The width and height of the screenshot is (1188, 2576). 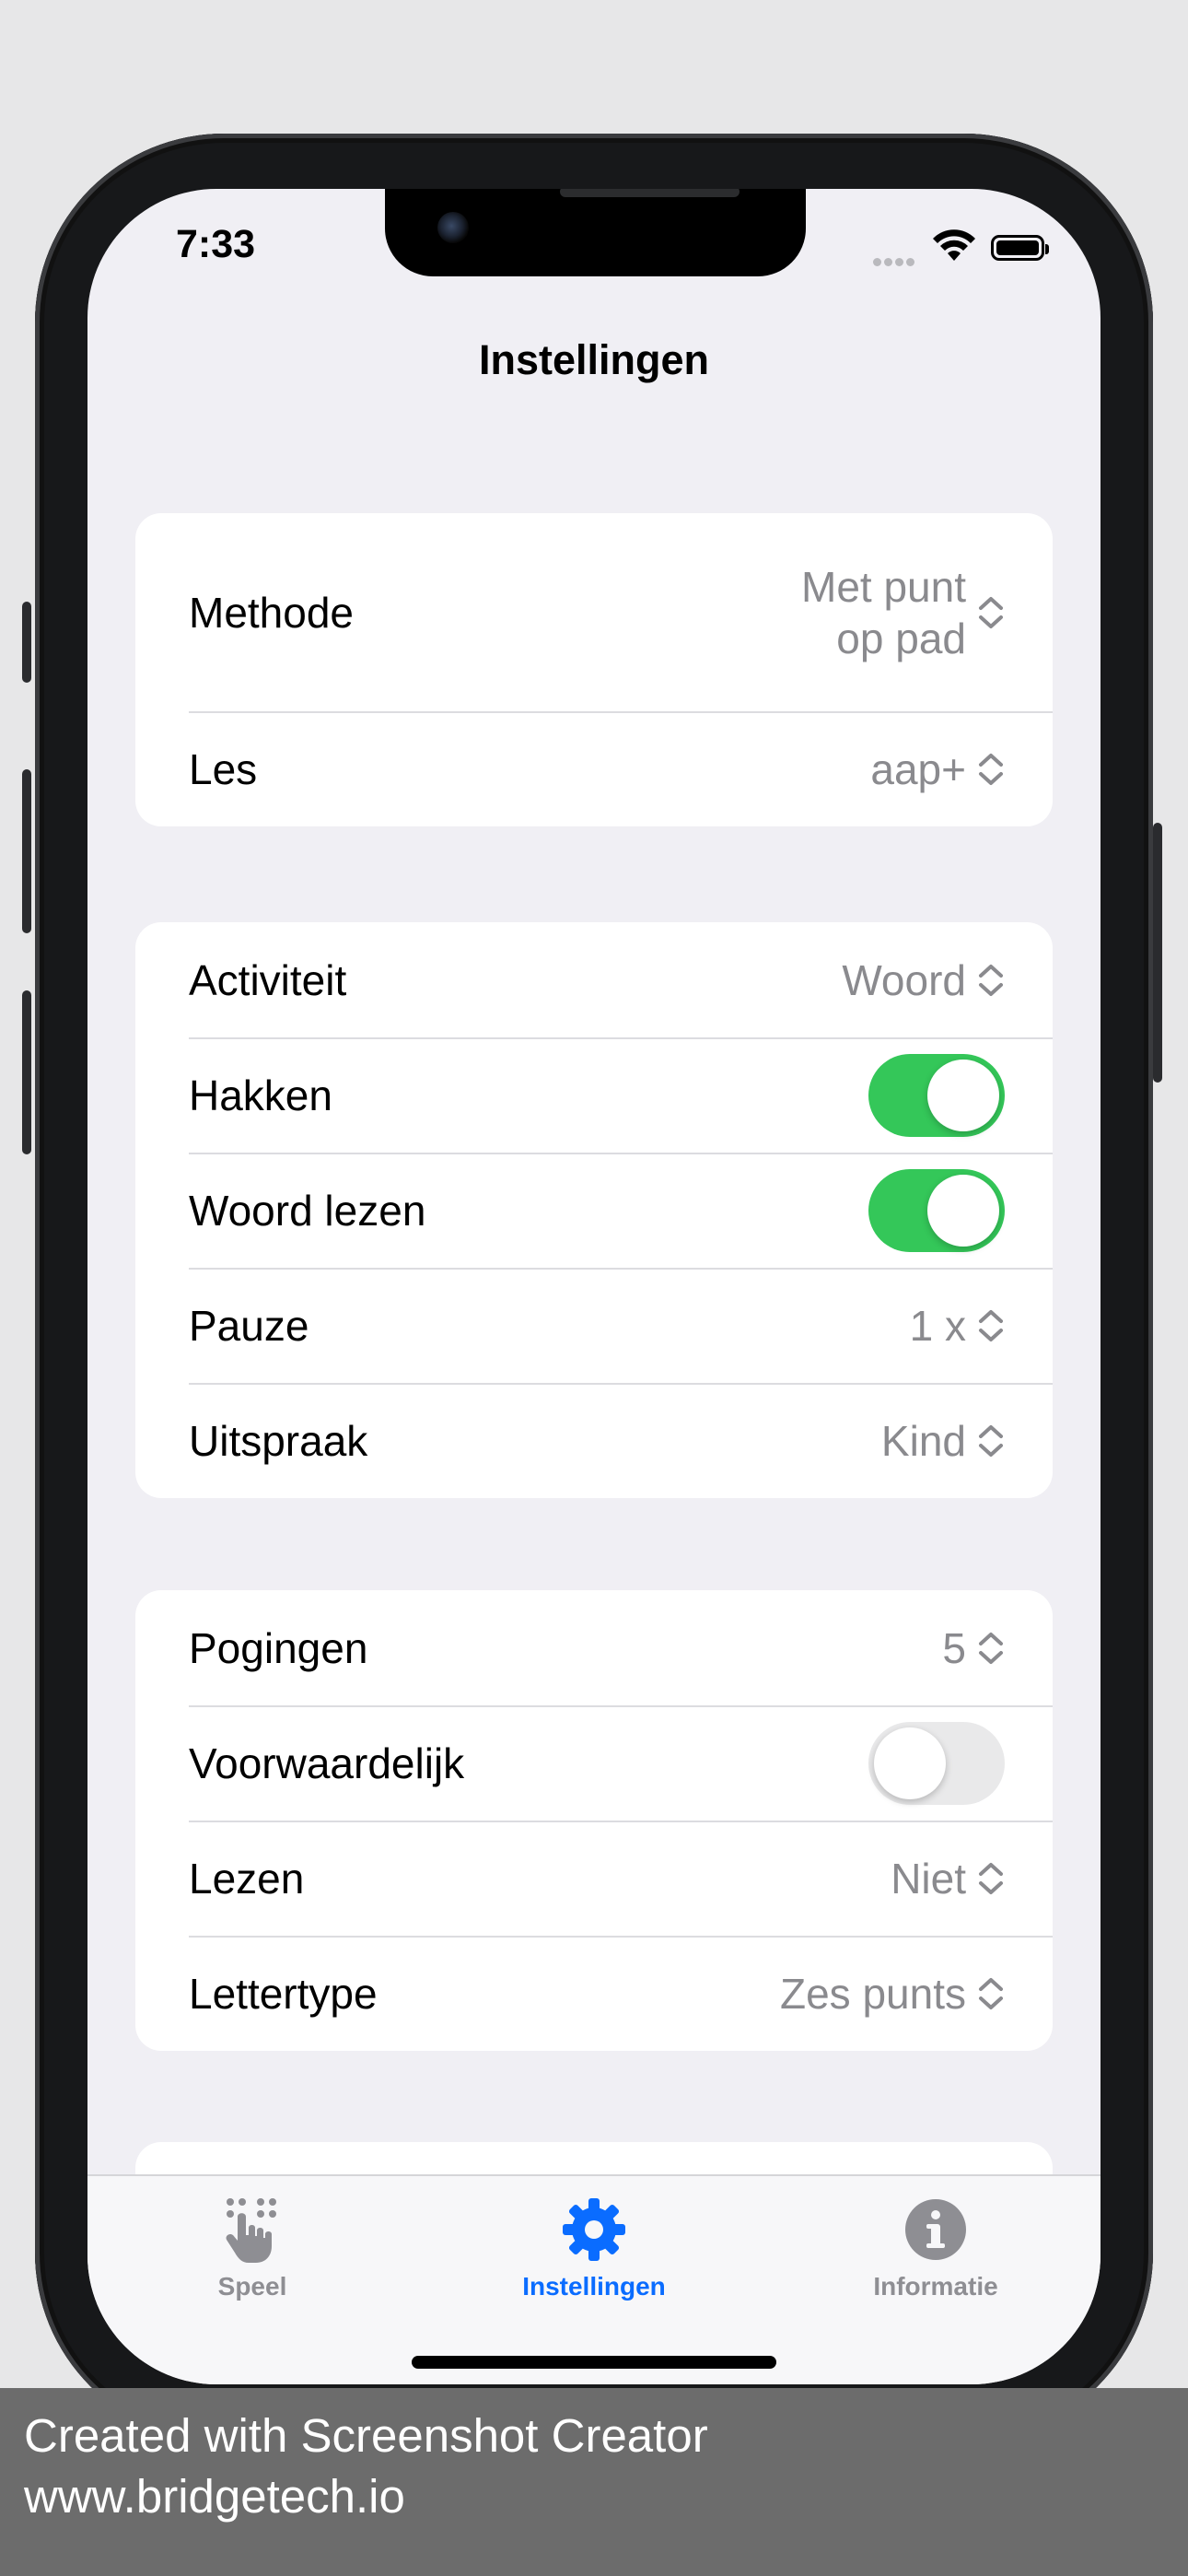 What do you see at coordinates (26, 851) in the screenshot?
I see `volume-up-button` at bounding box center [26, 851].